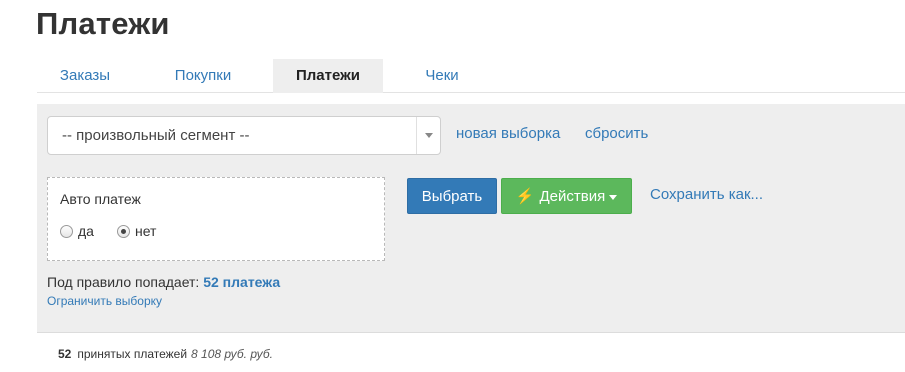 The height and width of the screenshot is (372, 905). Describe the element at coordinates (525, 196) in the screenshot. I see `bolt-icon: ⚡` at that location.